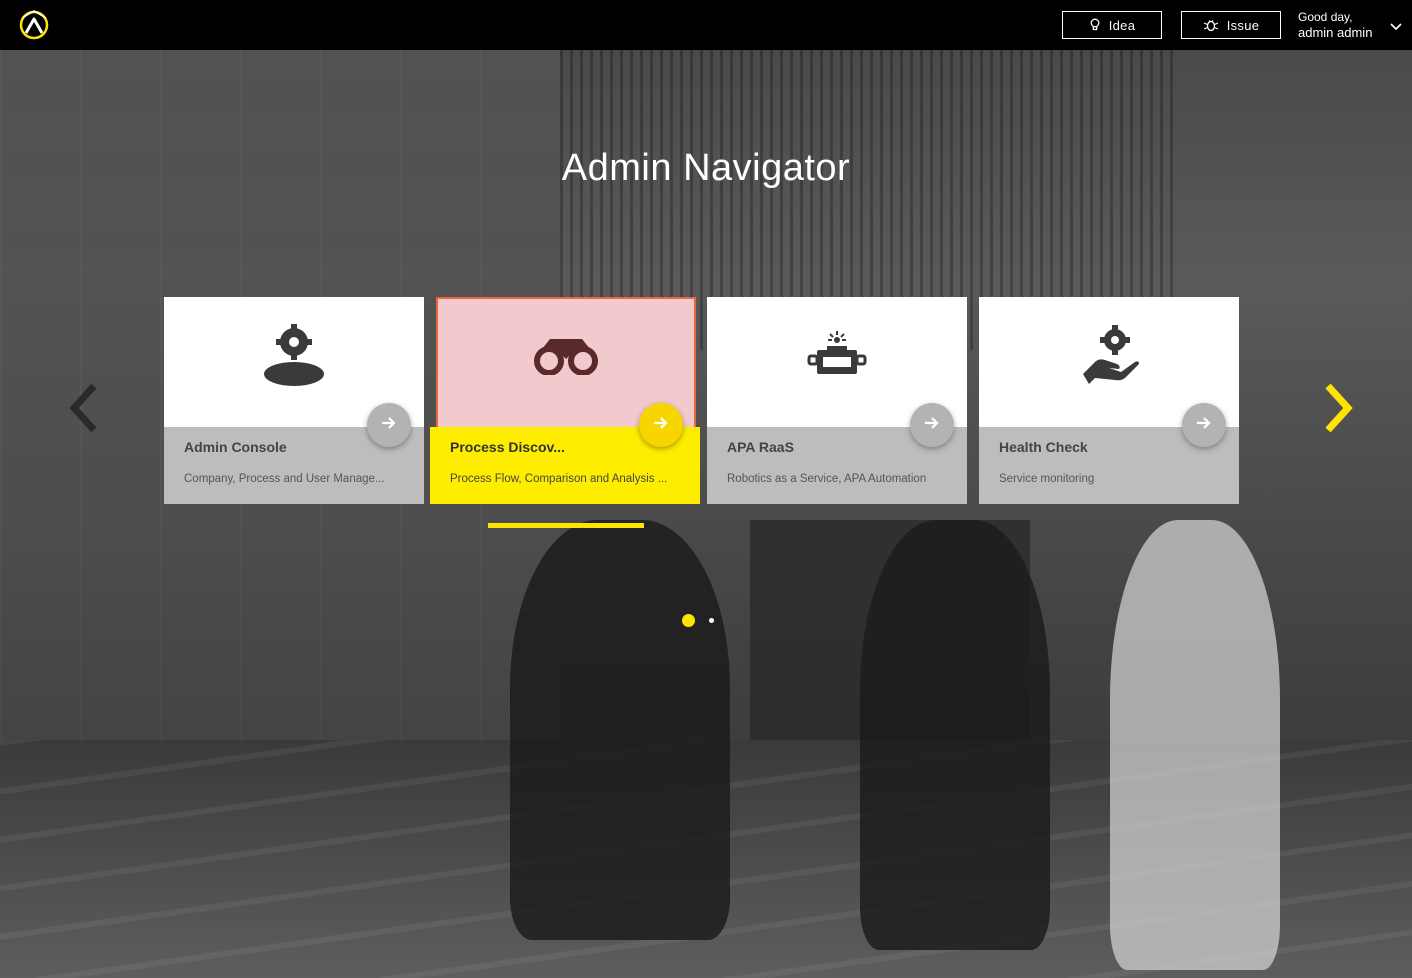  Describe the element at coordinates (1109, 356) in the screenshot. I see `hand-gear-icon` at that location.